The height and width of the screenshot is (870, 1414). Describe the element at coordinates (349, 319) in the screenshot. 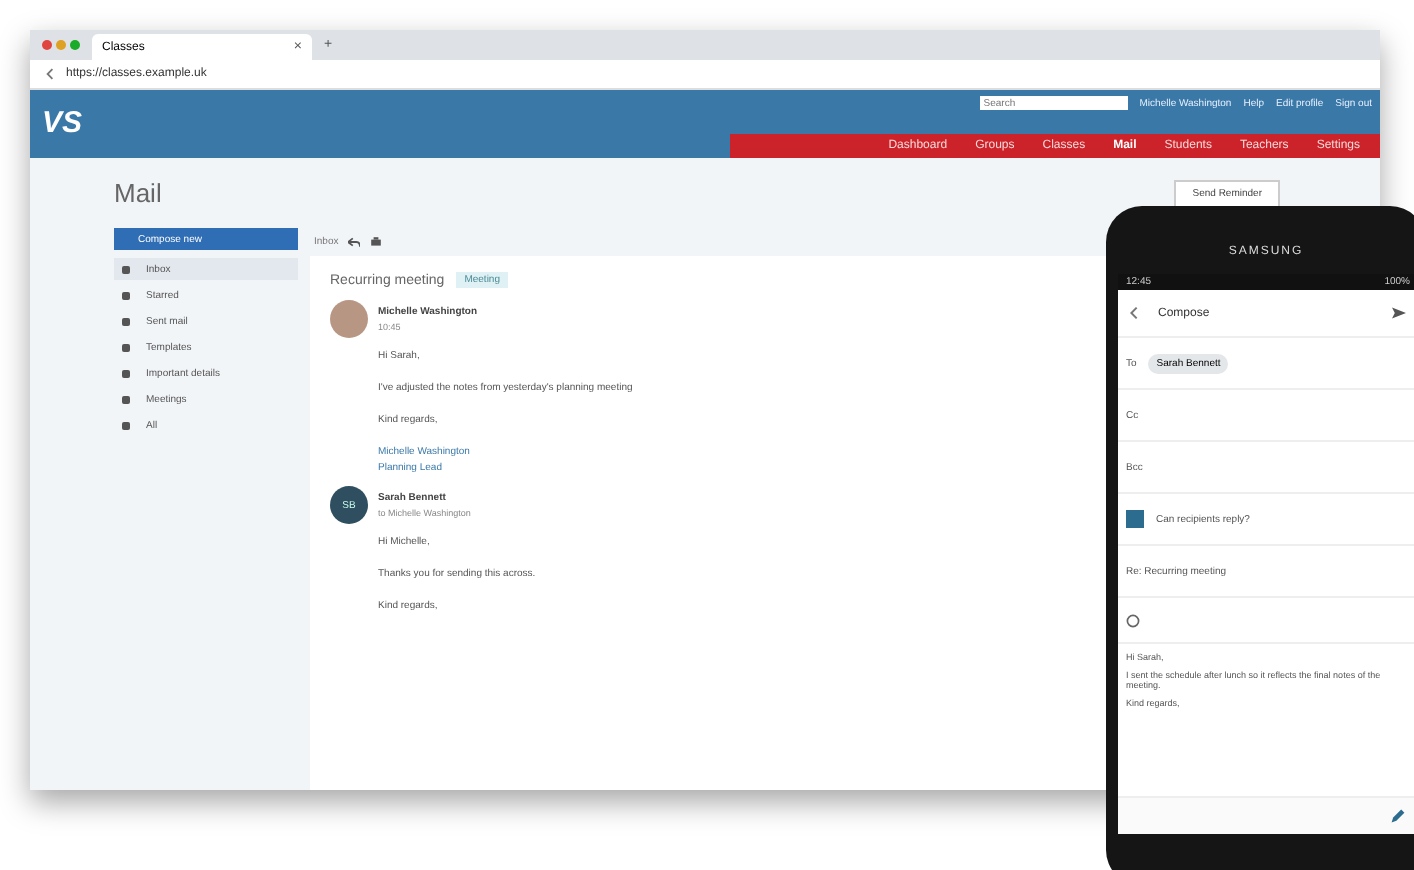

I see `avatar-placeholder` at that location.